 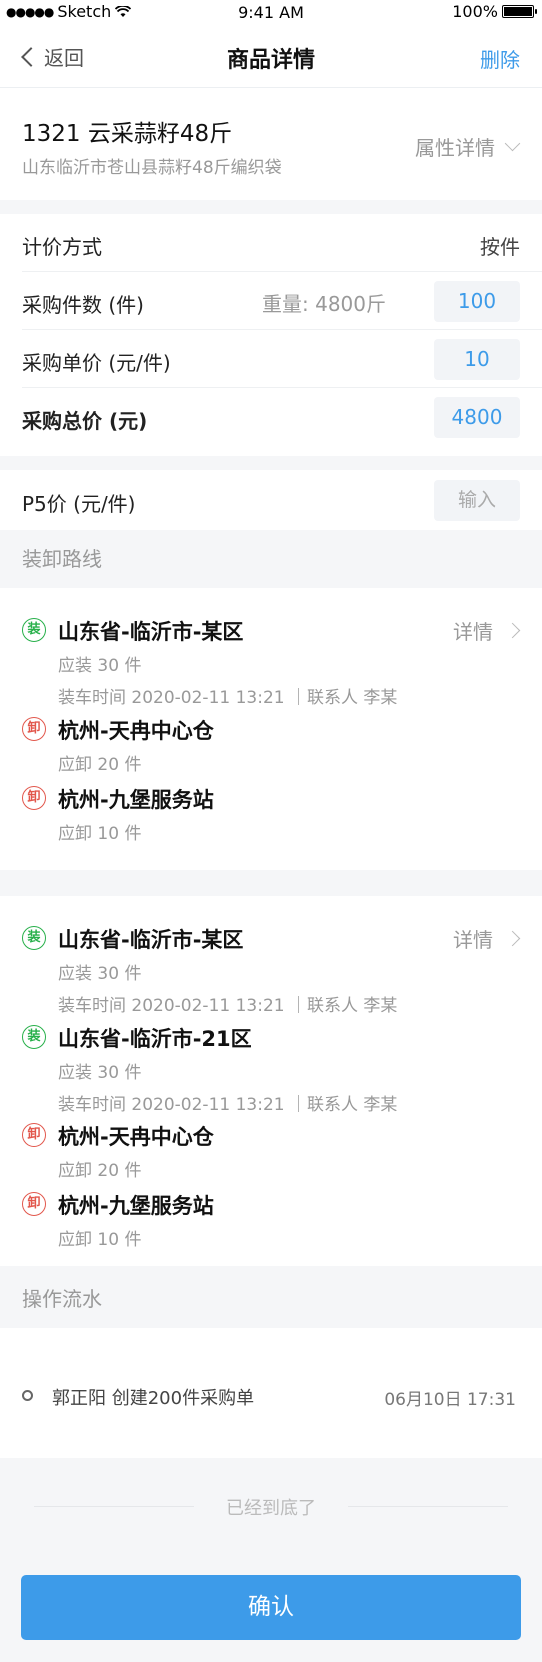 What do you see at coordinates (153, 1398) in the screenshot?
I see `log-entry-text: 郭正阳 创建200件采购单` at bounding box center [153, 1398].